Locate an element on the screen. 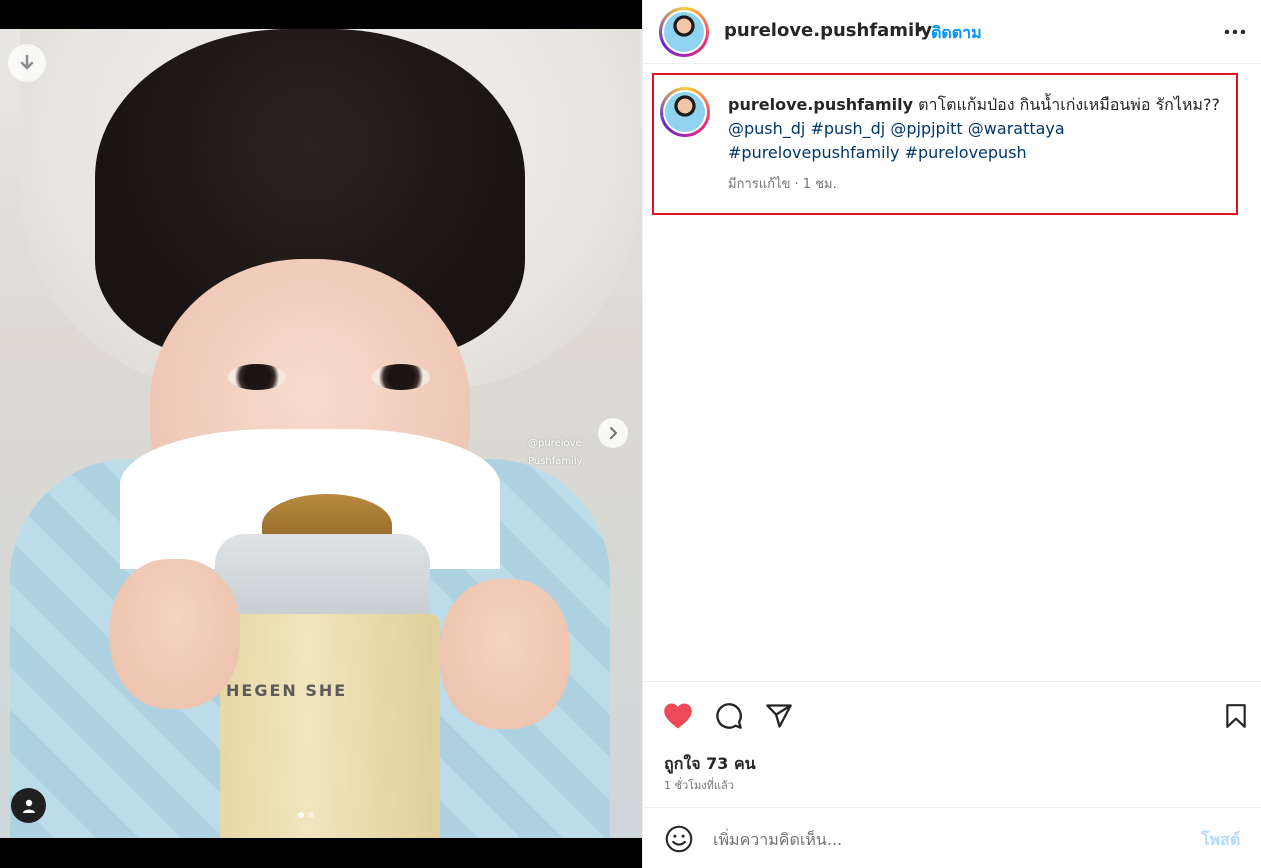 Image resolution: width=1261 pixels, height=868 pixels. photo-watermark: @purelove Pushfamily is located at coordinates (555, 453).